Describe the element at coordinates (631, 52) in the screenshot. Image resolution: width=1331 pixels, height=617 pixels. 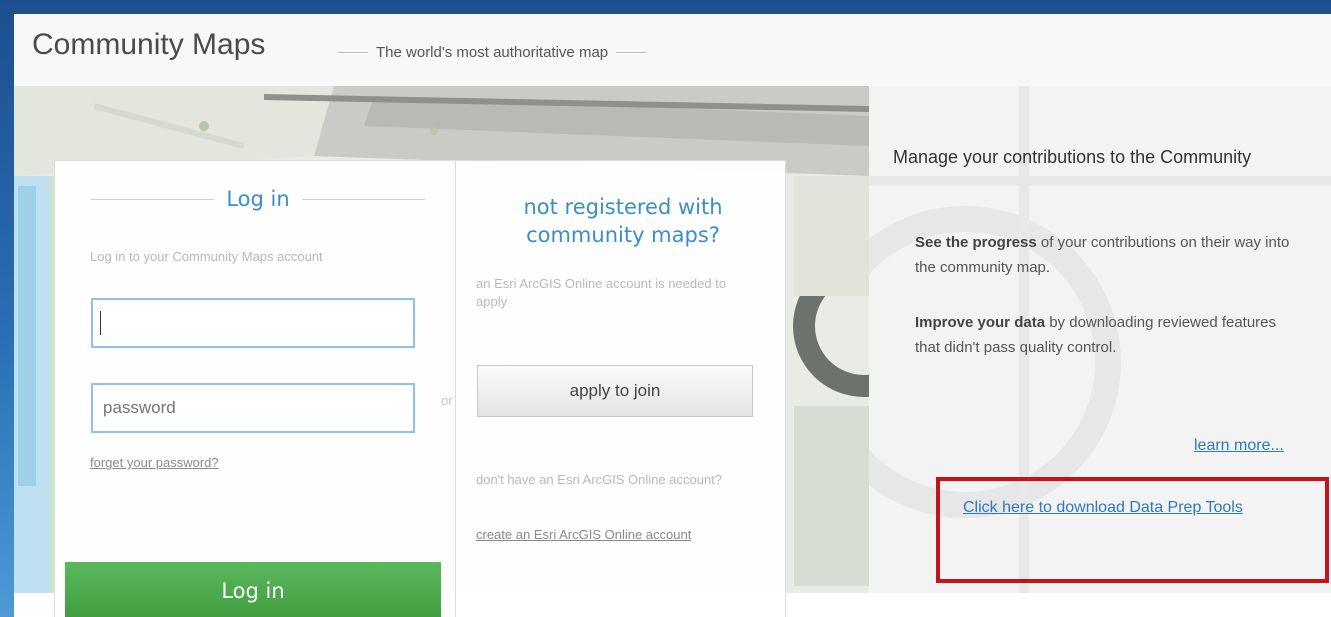
I see `tagline-right-rule` at that location.